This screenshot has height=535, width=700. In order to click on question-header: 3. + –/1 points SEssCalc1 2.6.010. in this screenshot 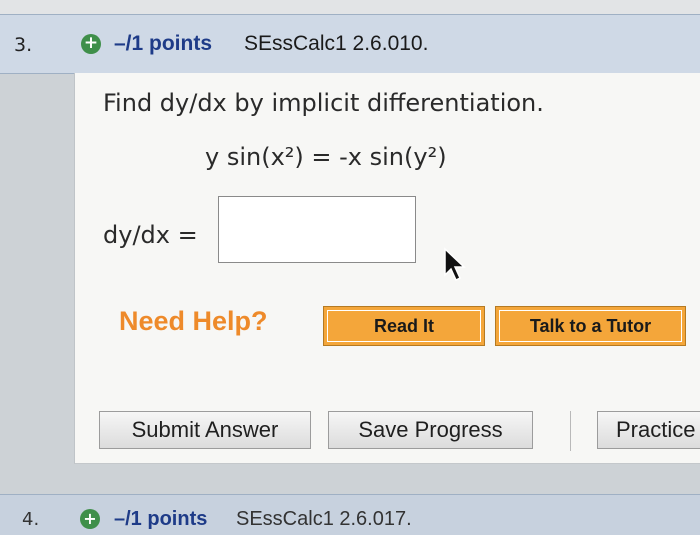, I will do `click(350, 44)`.